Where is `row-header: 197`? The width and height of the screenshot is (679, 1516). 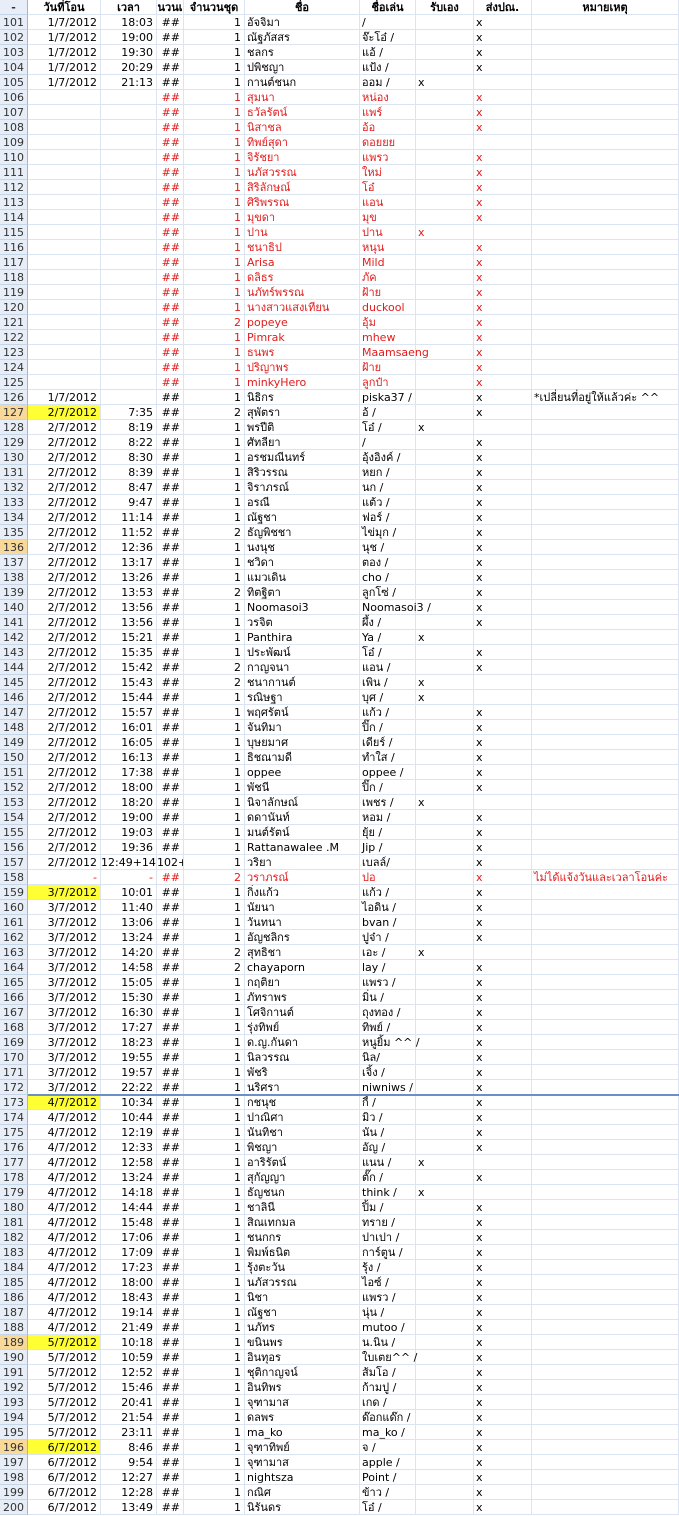 row-header: 197 is located at coordinates (14, 1462).